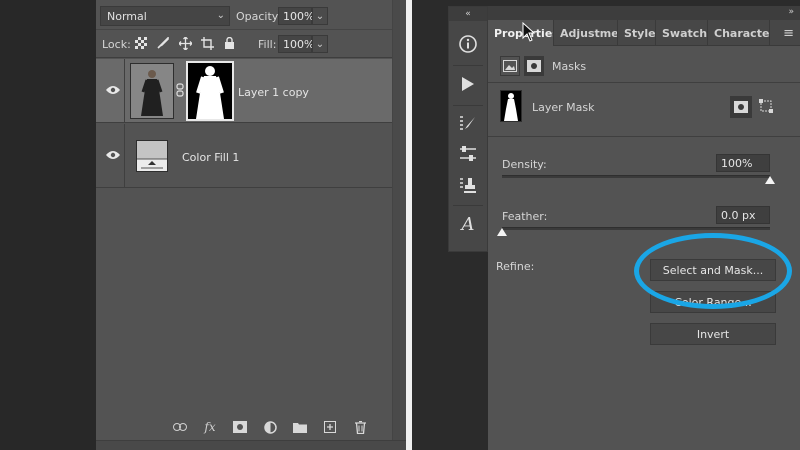  I want to click on mouse-pointer-icon, so click(529, 32).